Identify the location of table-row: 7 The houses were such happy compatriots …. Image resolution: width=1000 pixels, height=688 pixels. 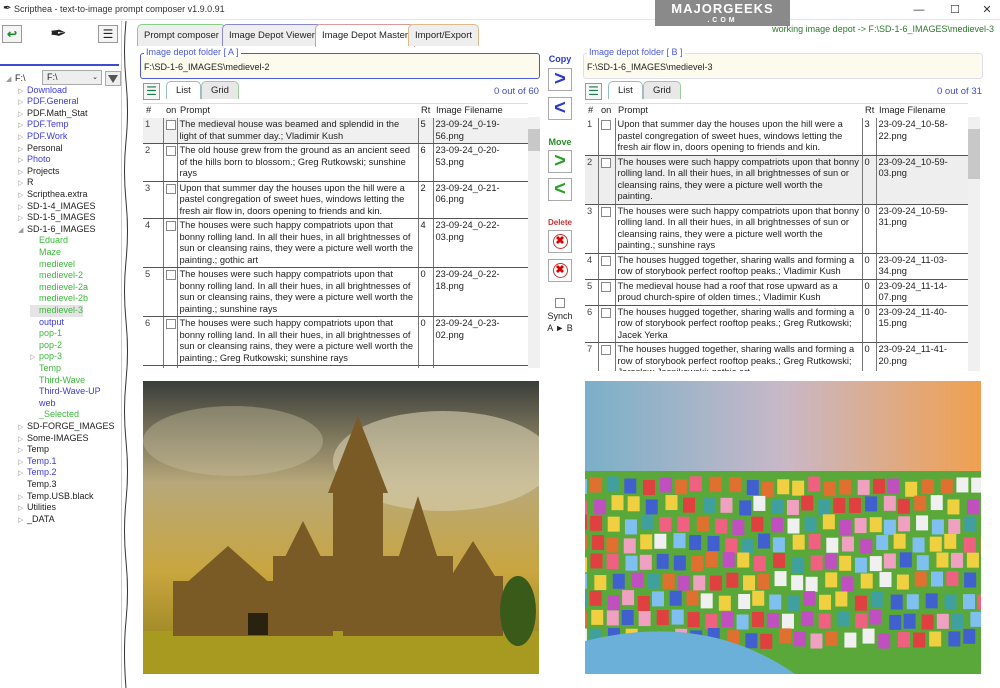
(335, 366).